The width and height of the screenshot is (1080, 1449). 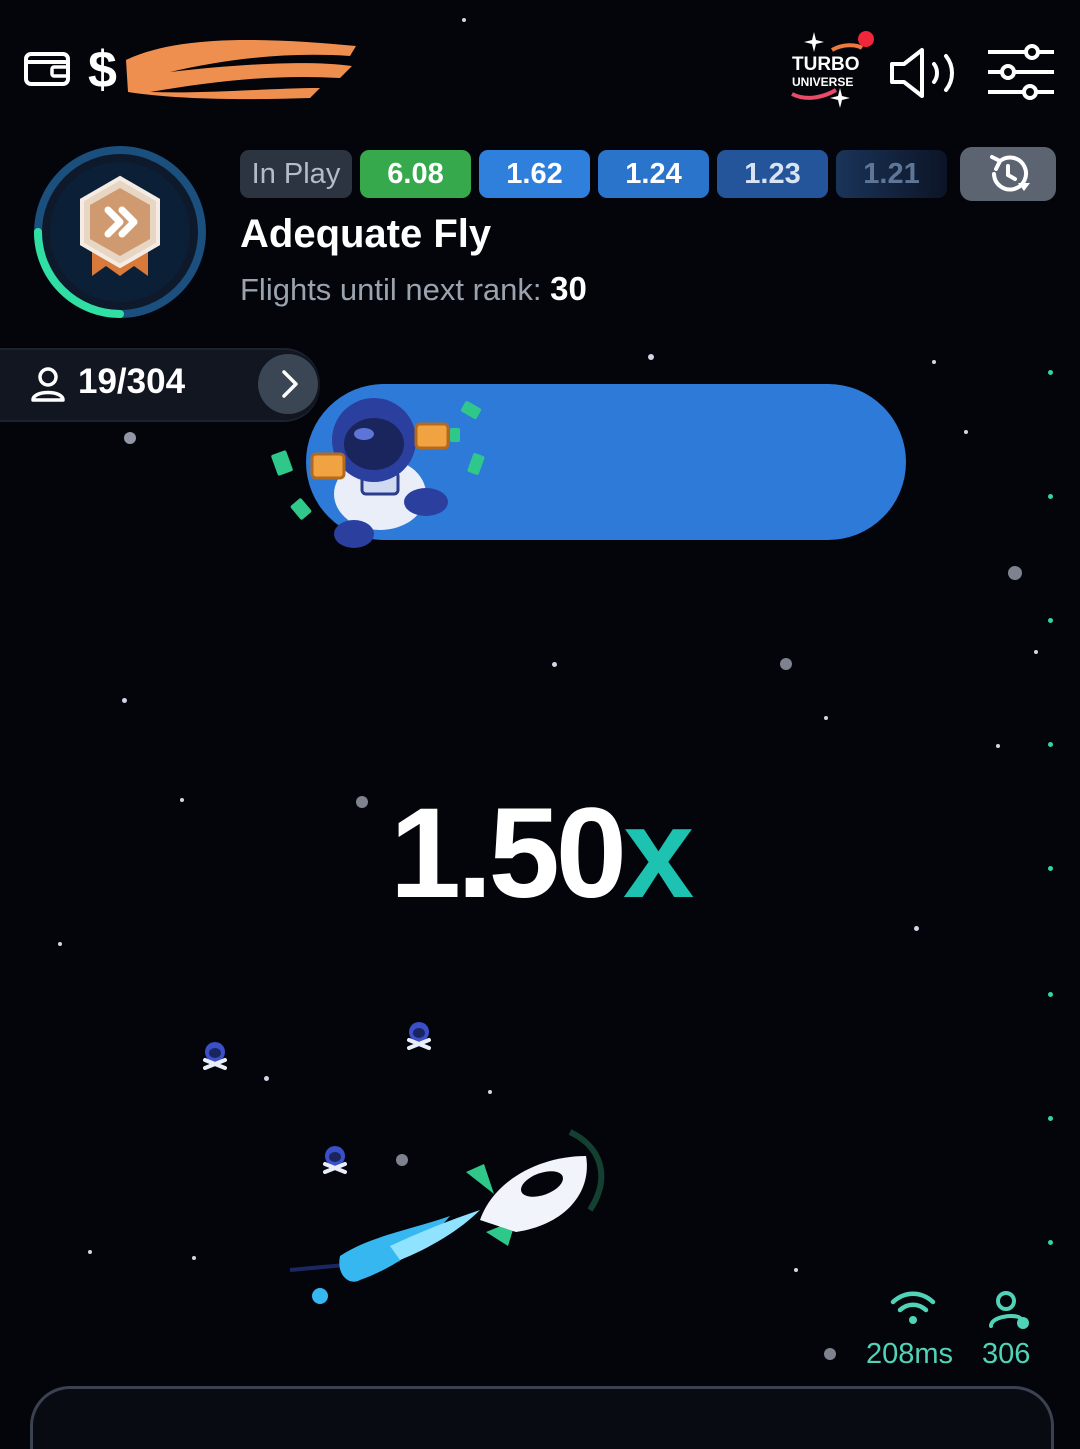 I want to click on logo-line1: TURBO, so click(x=826, y=64).